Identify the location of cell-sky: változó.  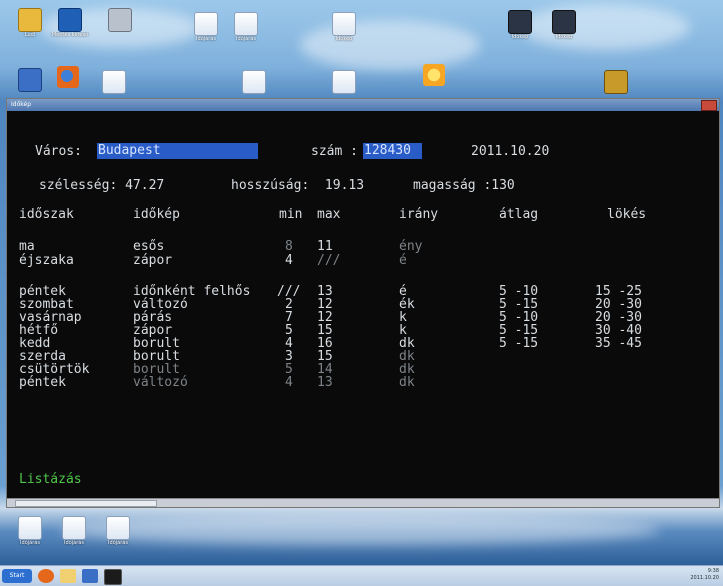
(160, 382).